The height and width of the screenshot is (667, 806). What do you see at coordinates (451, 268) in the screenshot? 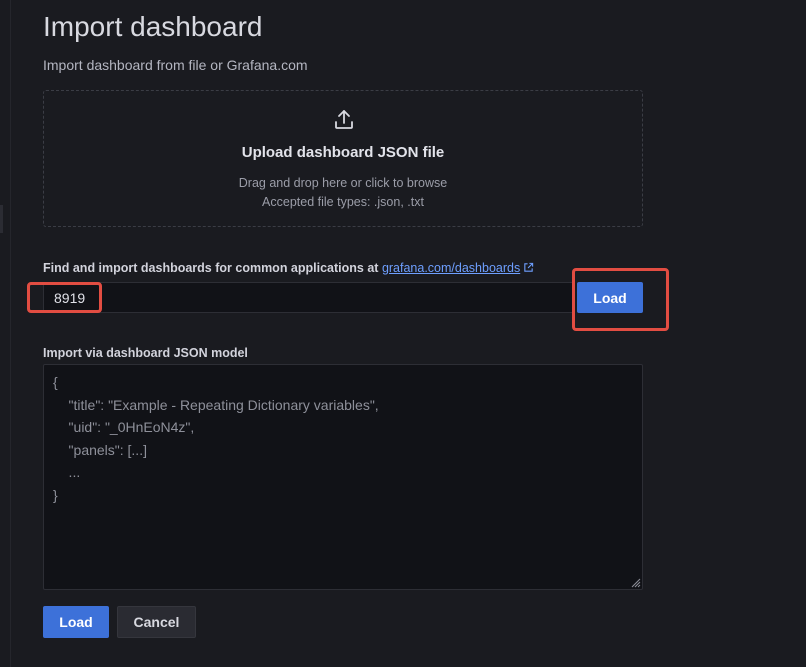
I see `grafana-dashboards-link: grafana.com/dashboards` at bounding box center [451, 268].